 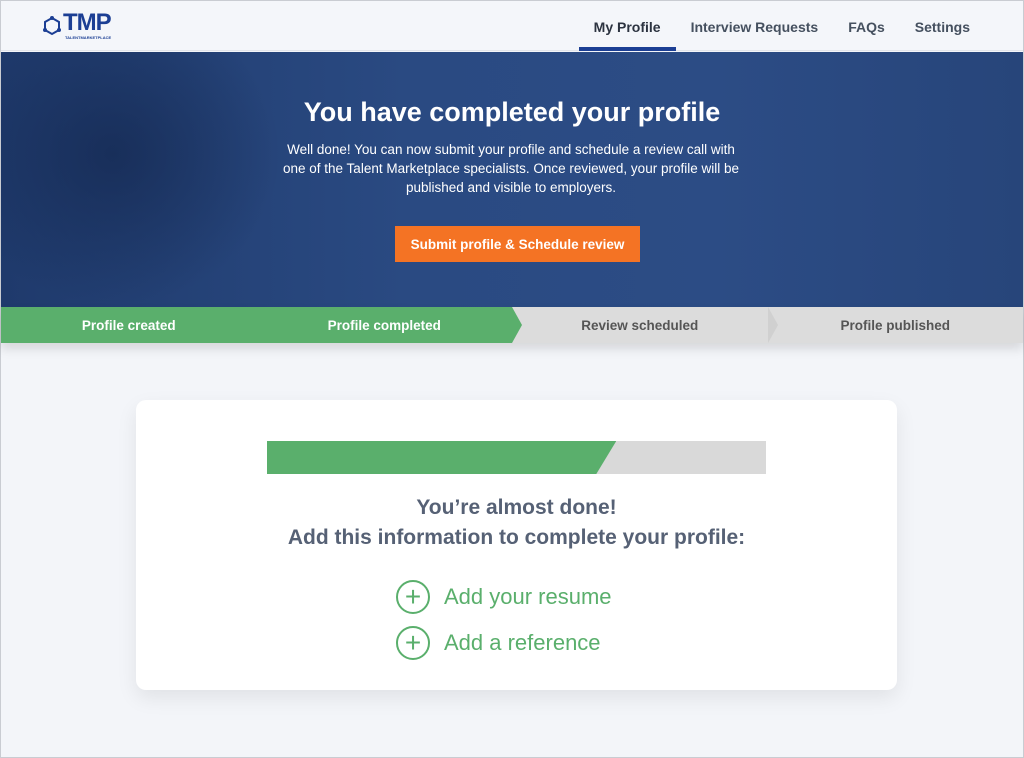 I want to click on step-profile-completed: Profile completed, so click(x=389, y=325).